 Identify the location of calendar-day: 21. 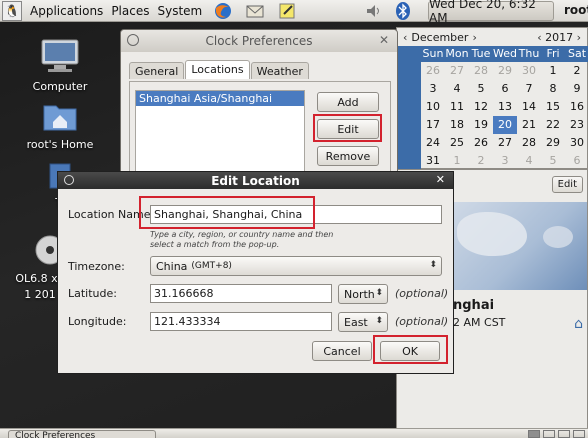
(529, 125).